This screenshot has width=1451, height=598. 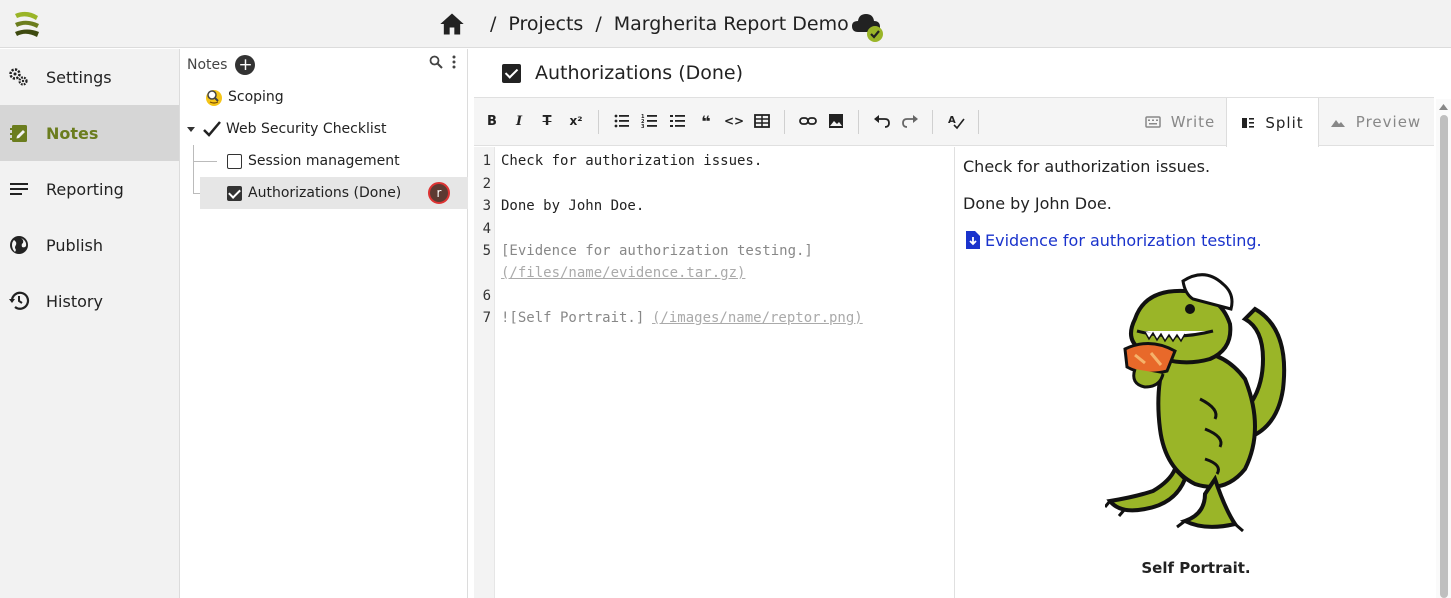 I want to click on tree-item-label: Session management, so click(x=324, y=161).